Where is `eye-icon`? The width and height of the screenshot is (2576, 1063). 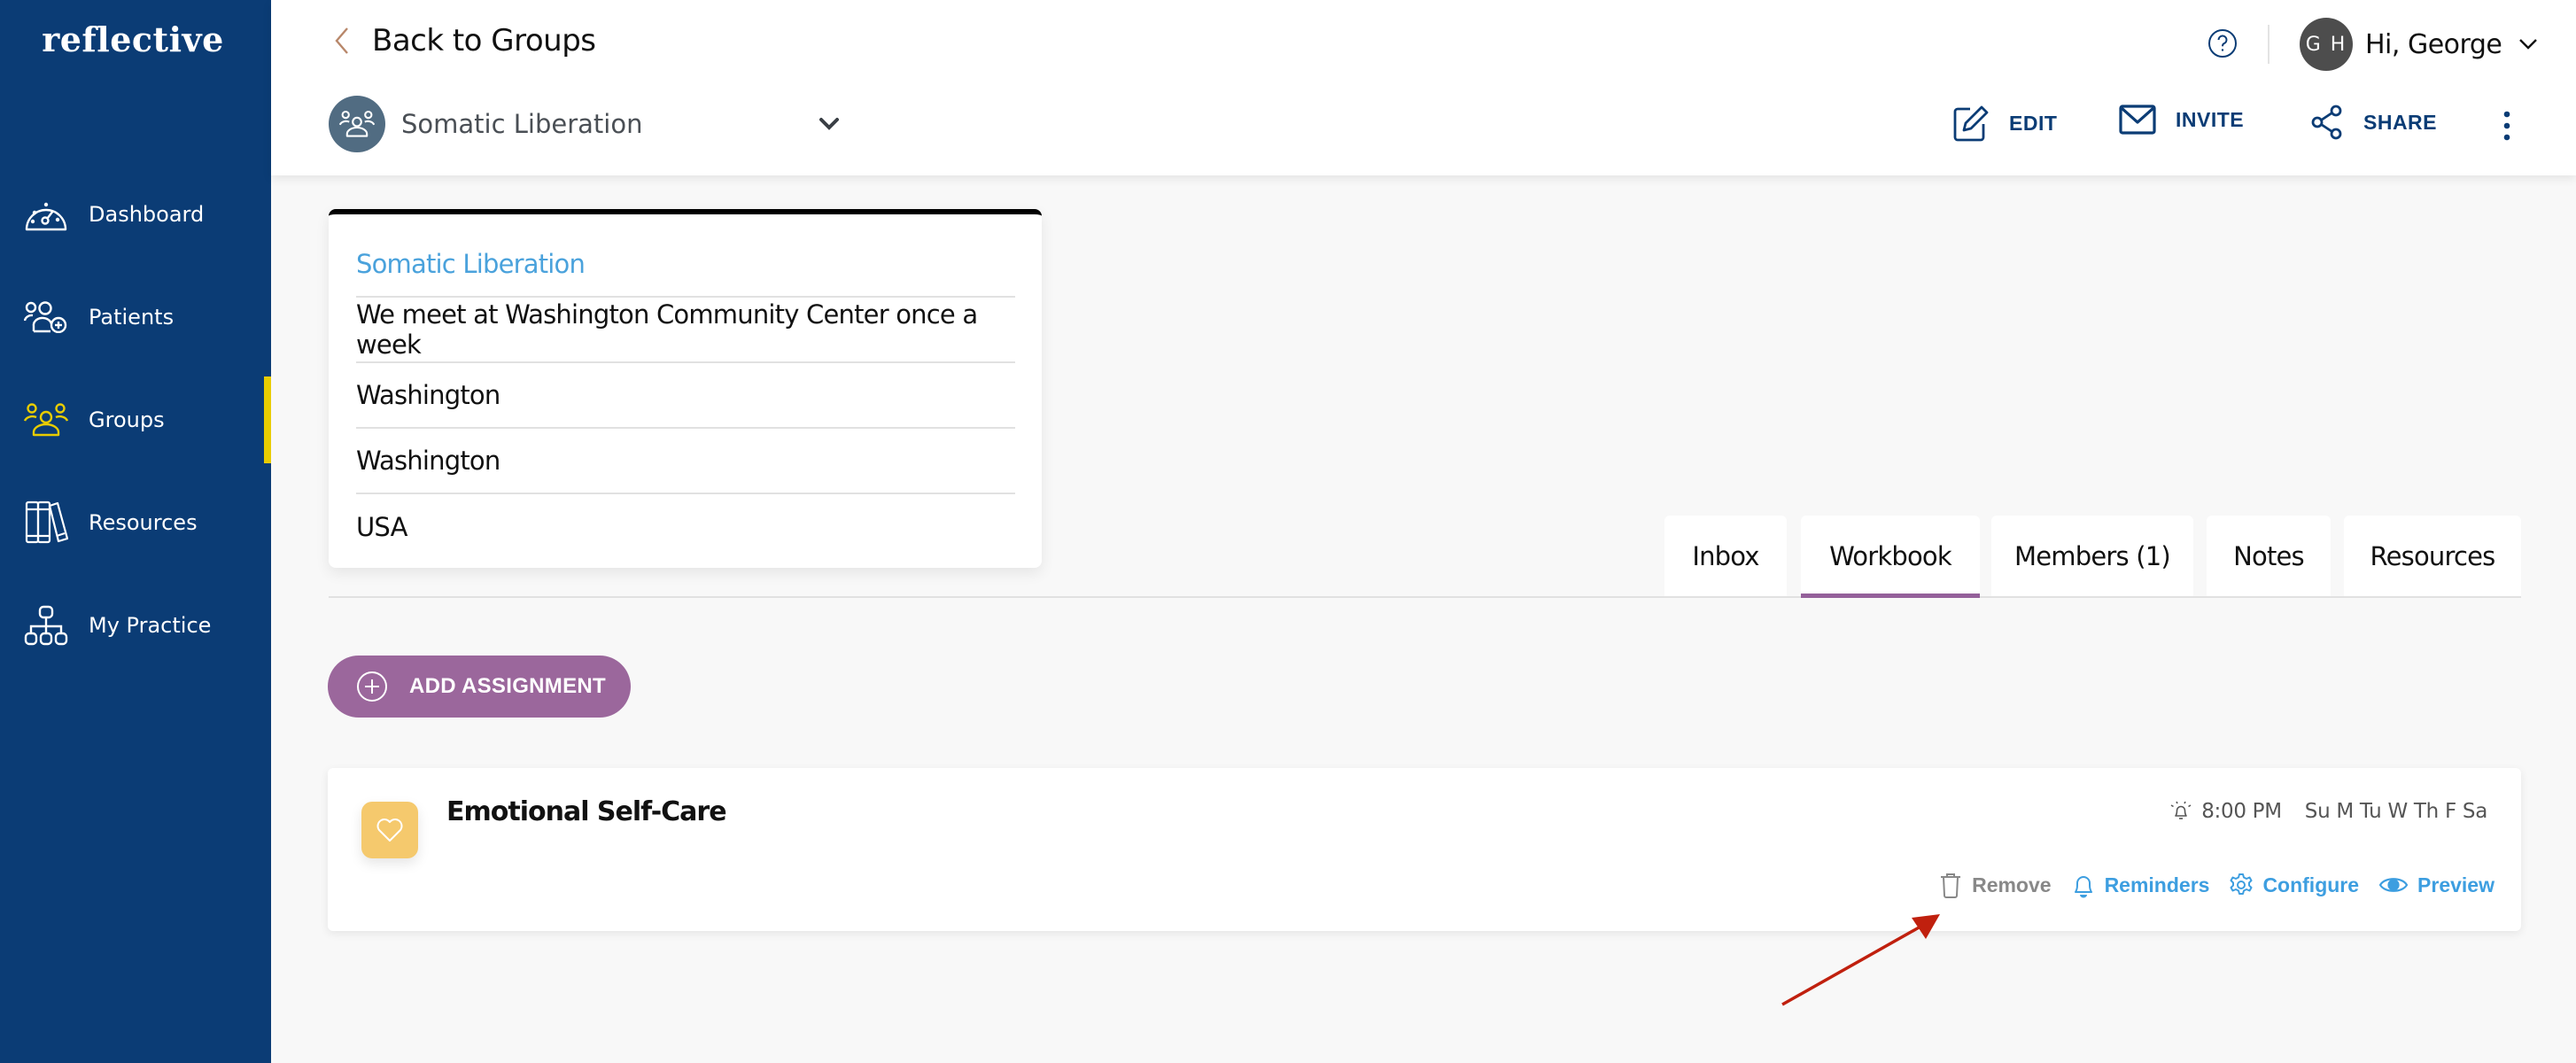
eye-icon is located at coordinates (2393, 885).